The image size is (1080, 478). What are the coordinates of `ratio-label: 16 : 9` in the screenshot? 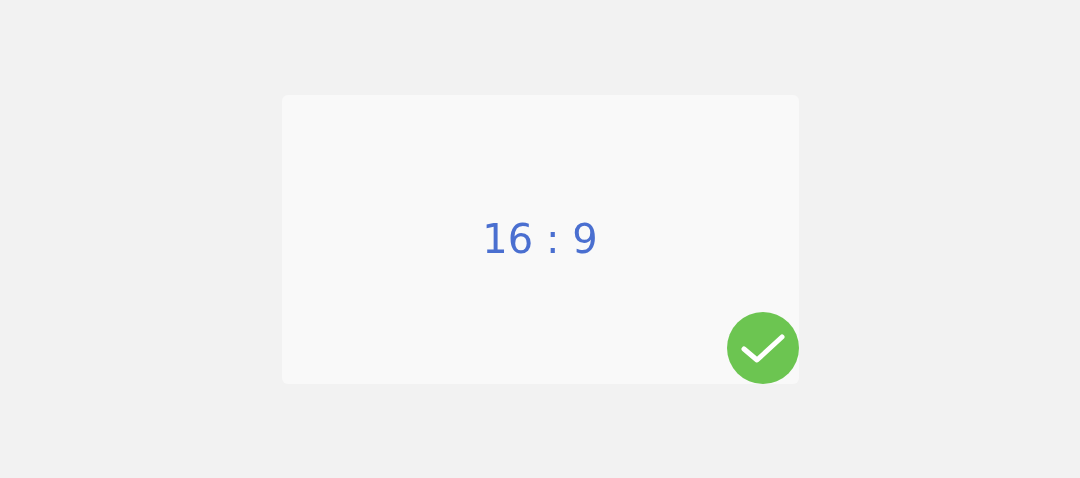 It's located at (540, 239).